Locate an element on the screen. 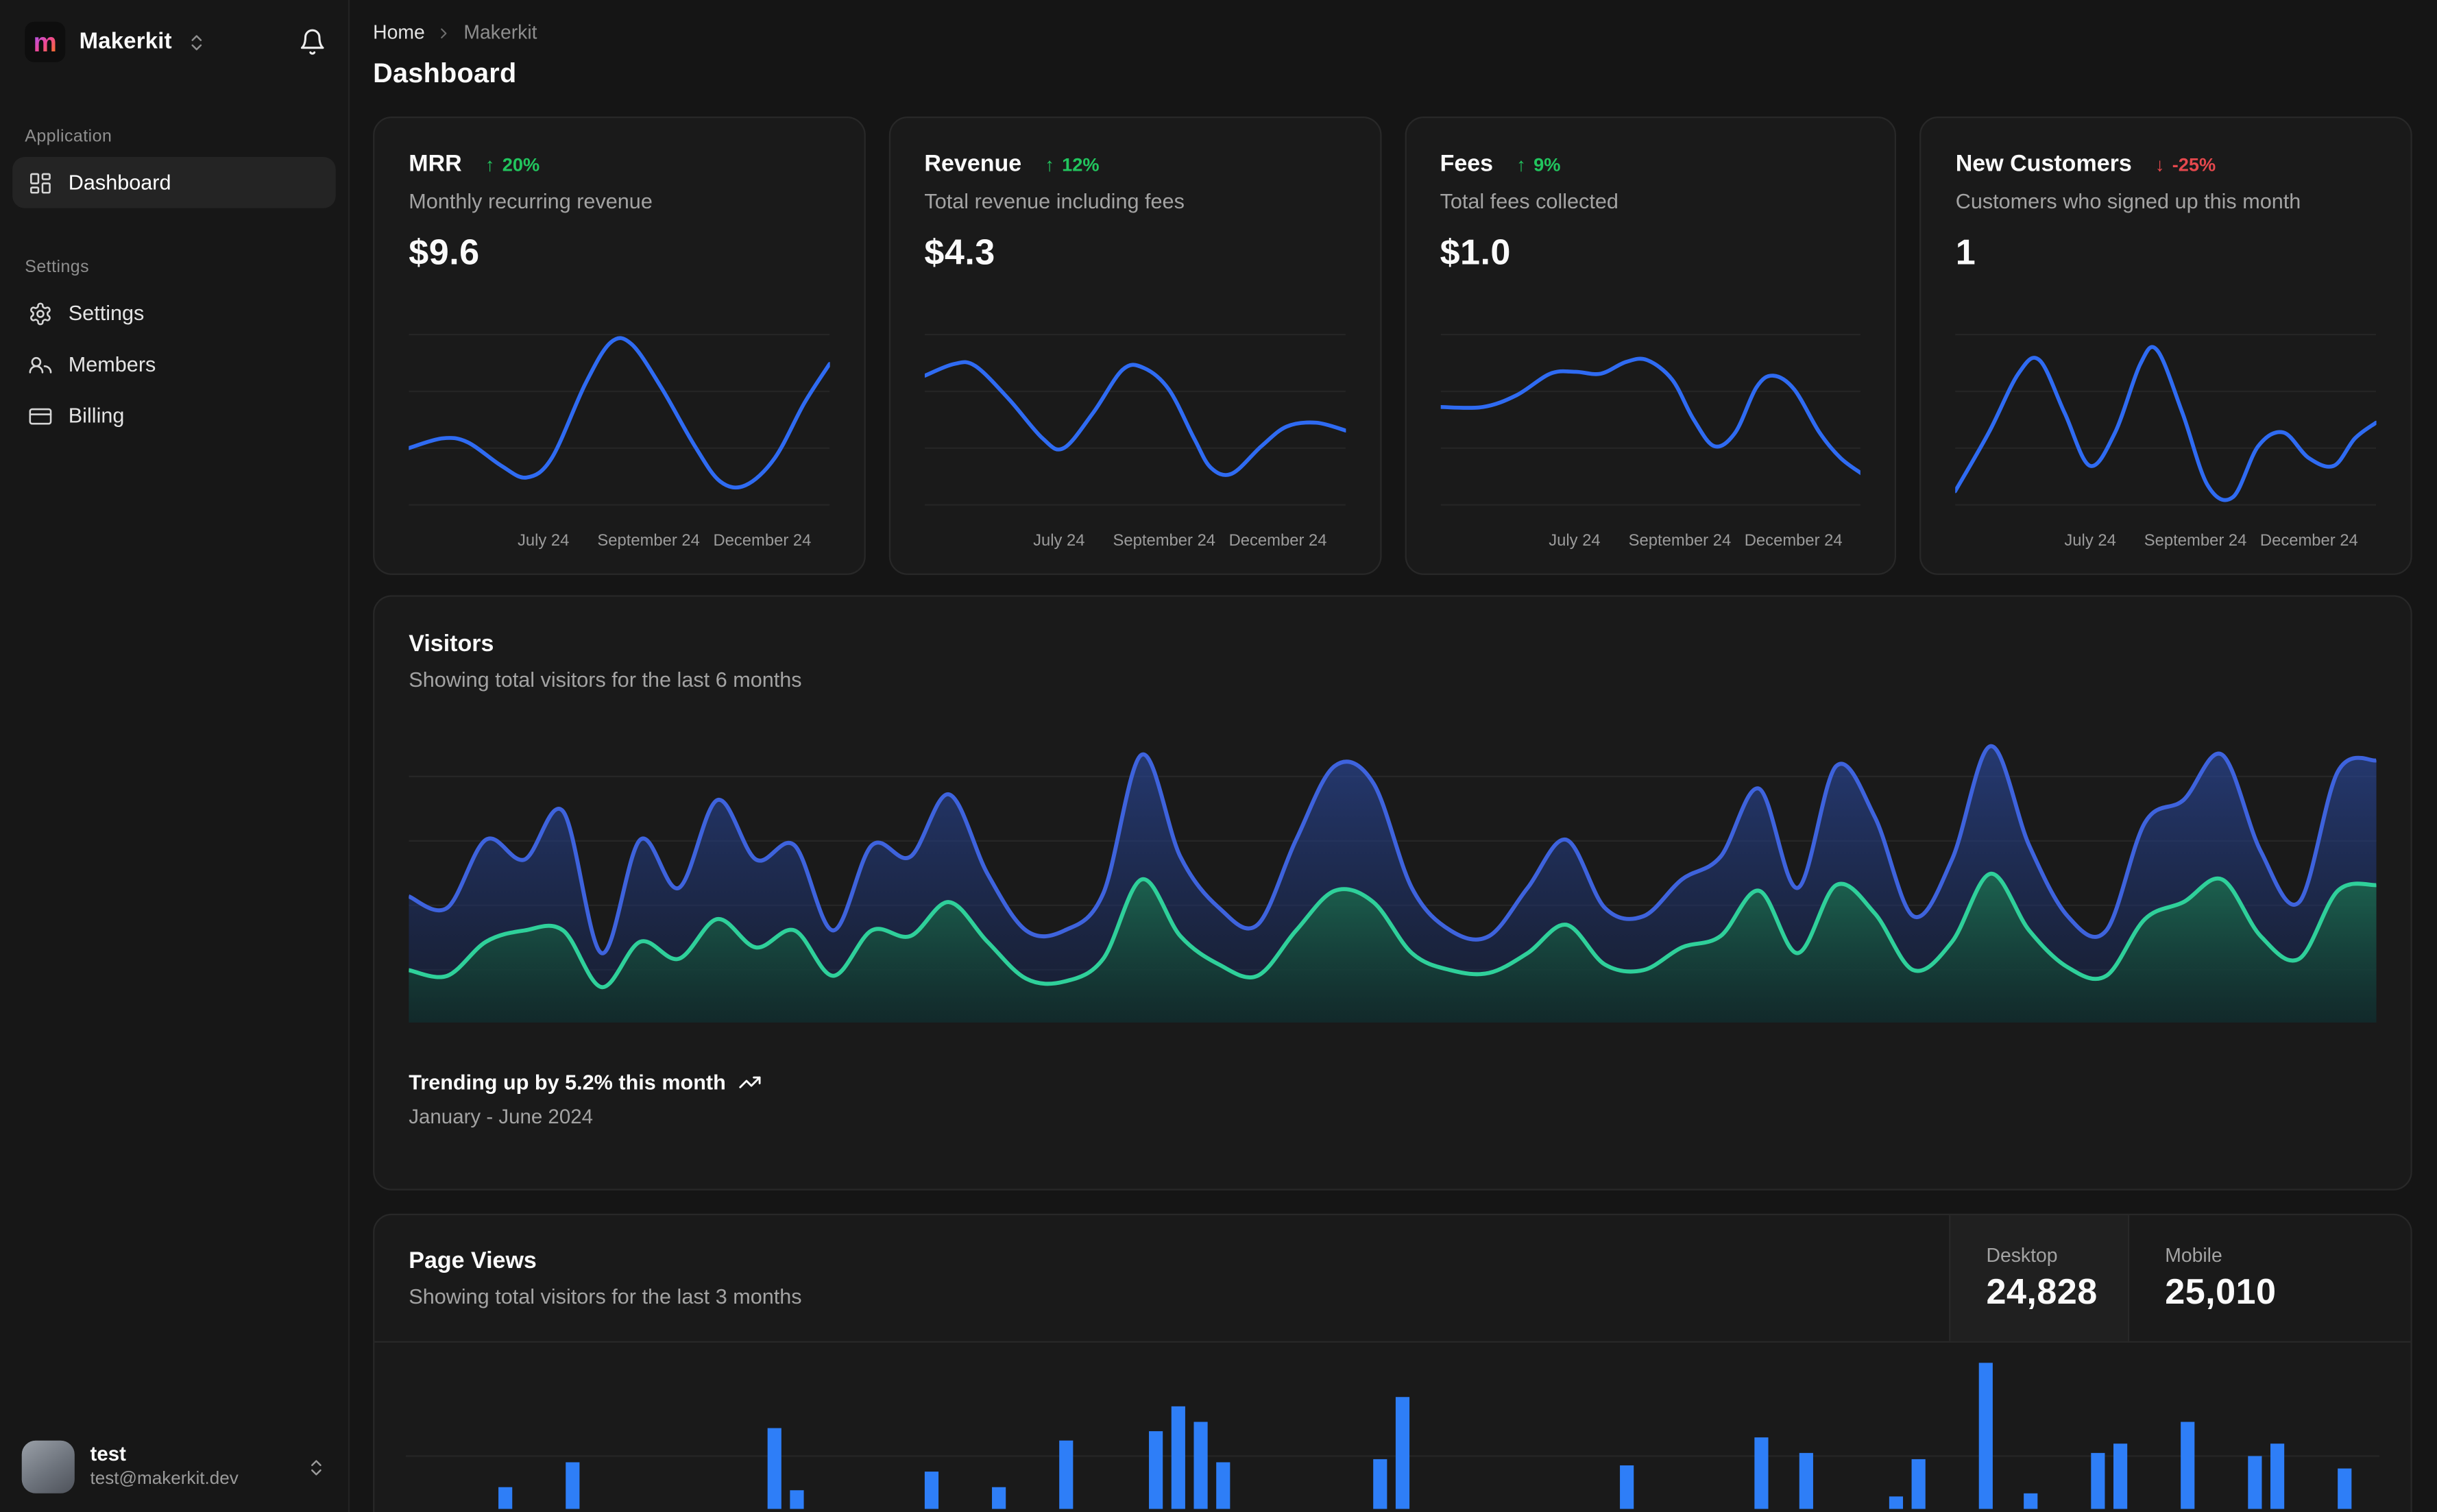 This screenshot has height=1512, width=2437. stat-description: Total fees collected is located at coordinates (1529, 201).